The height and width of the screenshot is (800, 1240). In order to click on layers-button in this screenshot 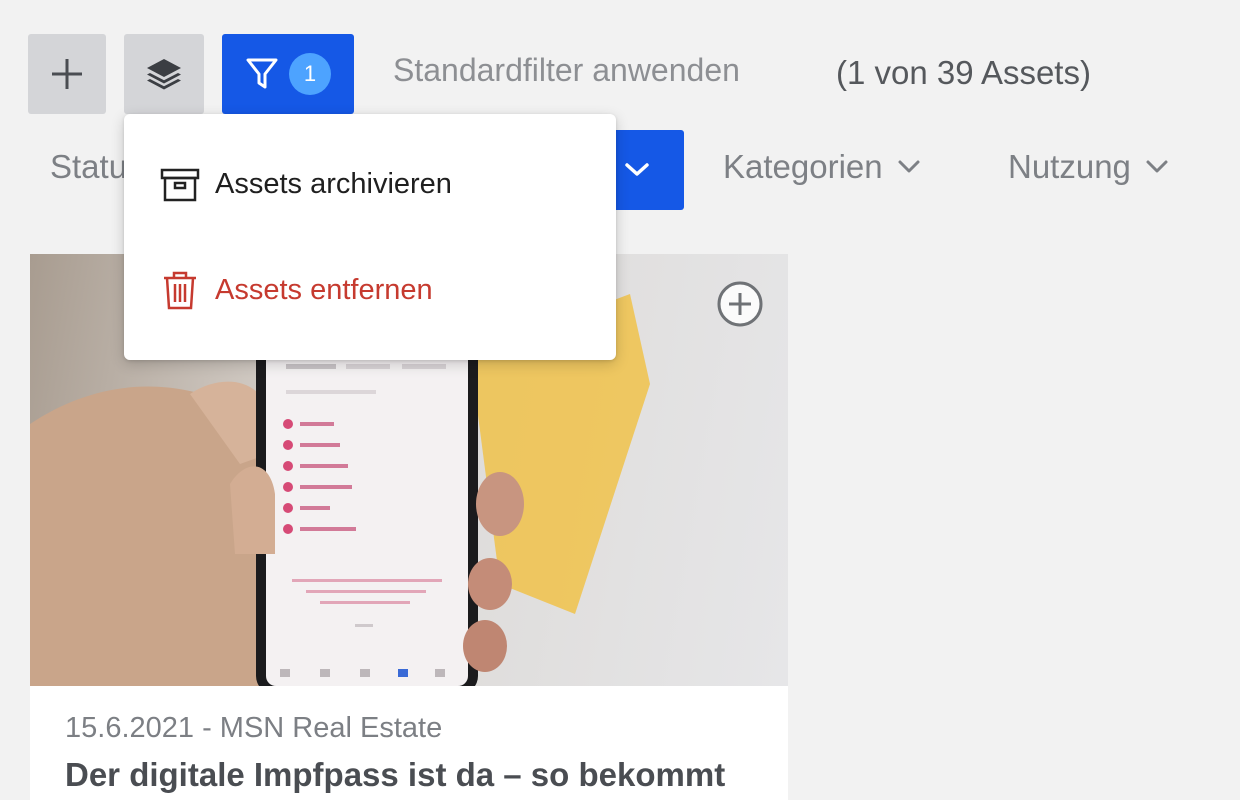, I will do `click(164, 74)`.